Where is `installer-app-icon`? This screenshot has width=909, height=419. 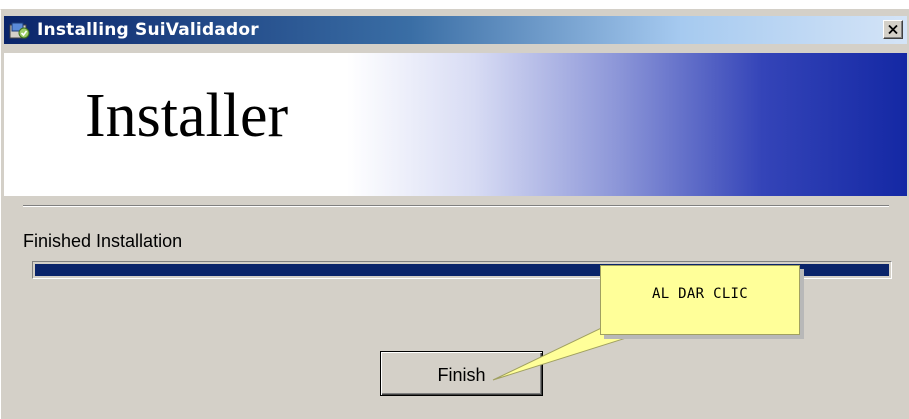
installer-app-icon is located at coordinates (19, 30).